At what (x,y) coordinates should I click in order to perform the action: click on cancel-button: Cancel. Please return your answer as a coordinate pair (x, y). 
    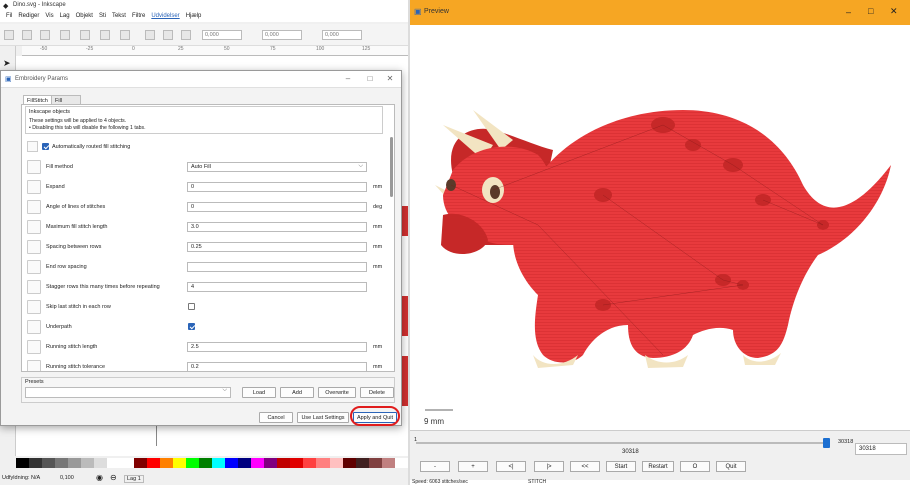
    Looking at the image, I should click on (276, 417).